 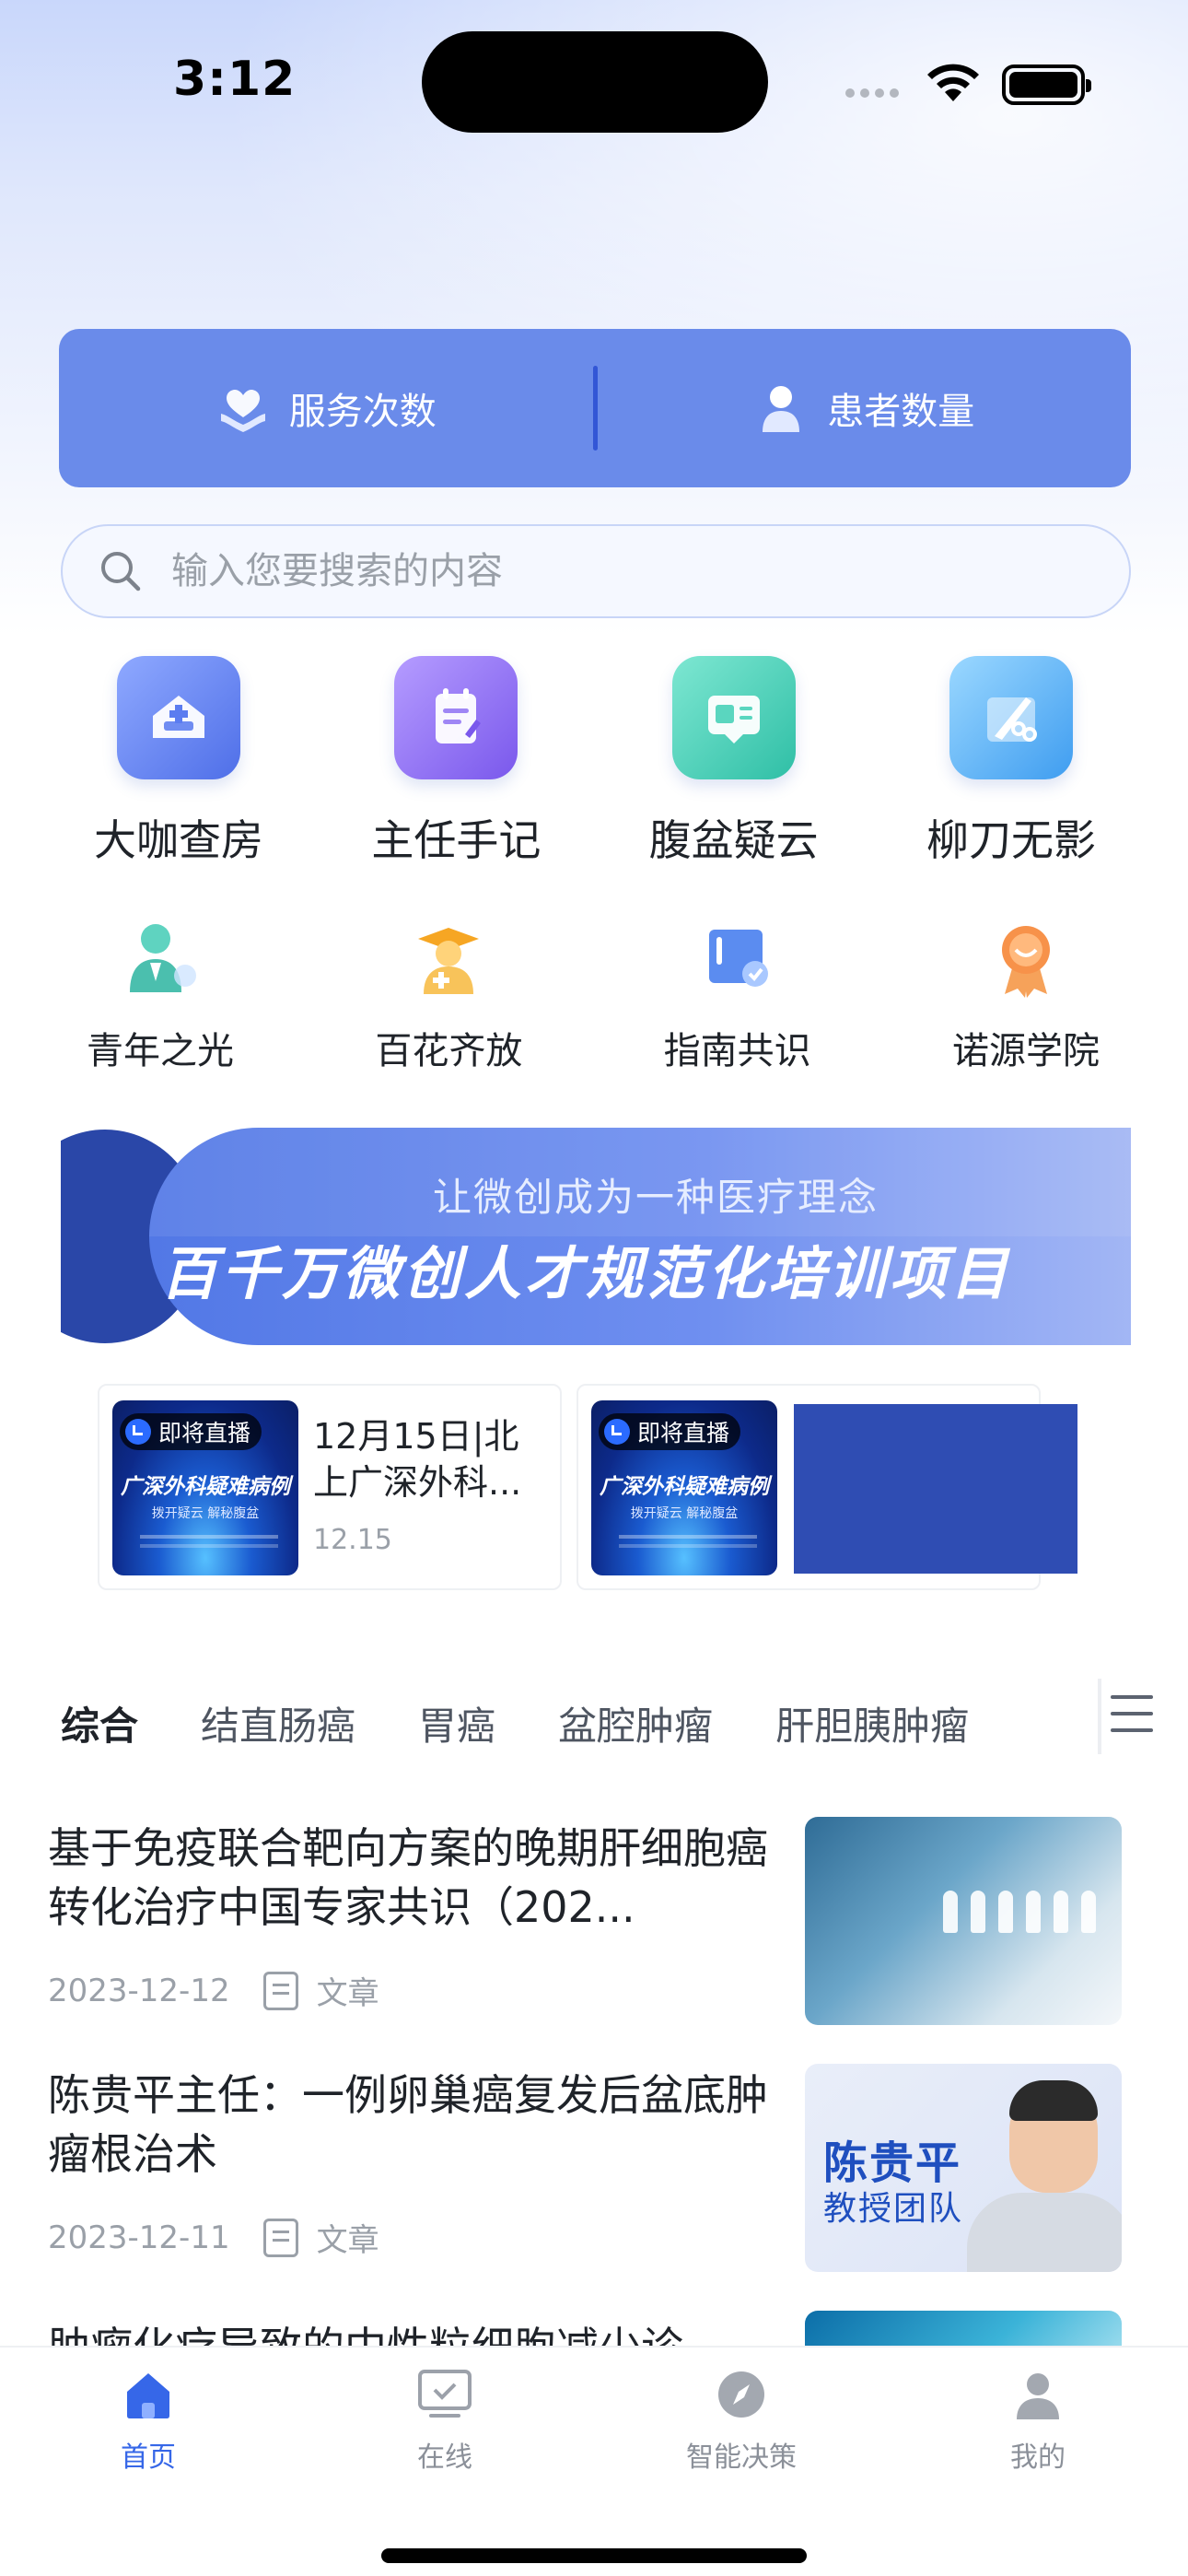 What do you see at coordinates (365, 2335) in the screenshot?
I see `news-title: 肿瘤化疗导致的中性粒细胞减少诊` at bounding box center [365, 2335].